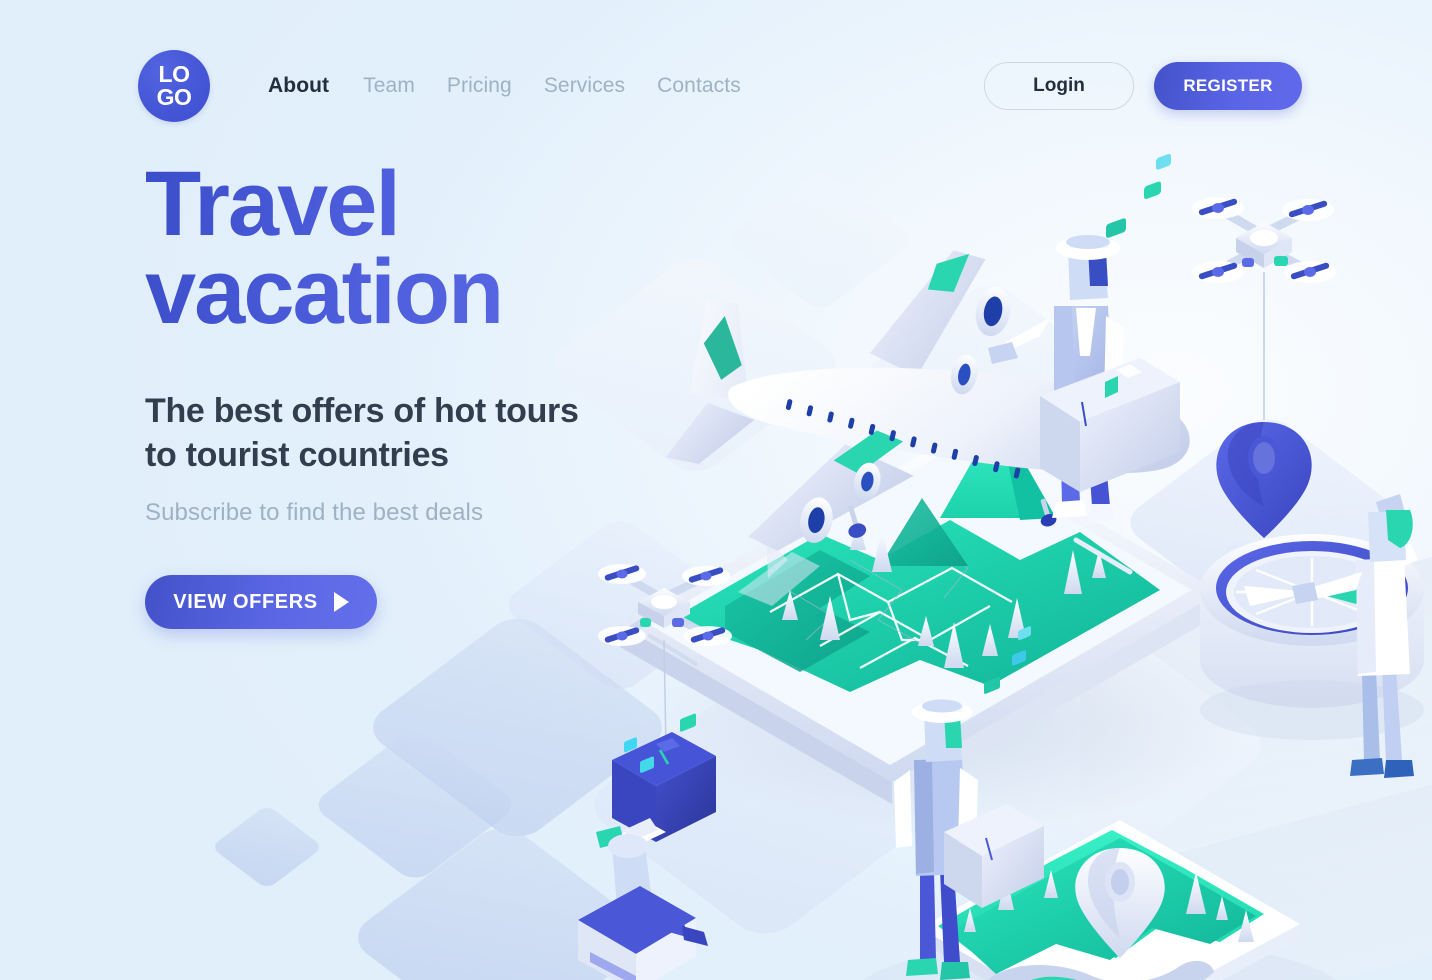  What do you see at coordinates (174, 74) in the screenshot?
I see `logo-line-1: LO` at bounding box center [174, 74].